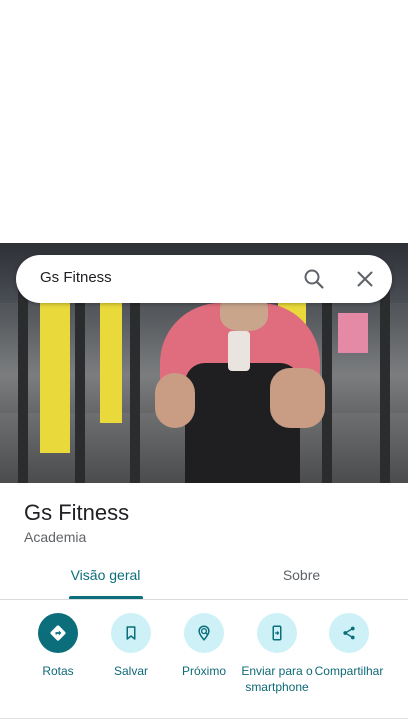  I want to click on search-icon, so click(314, 279).